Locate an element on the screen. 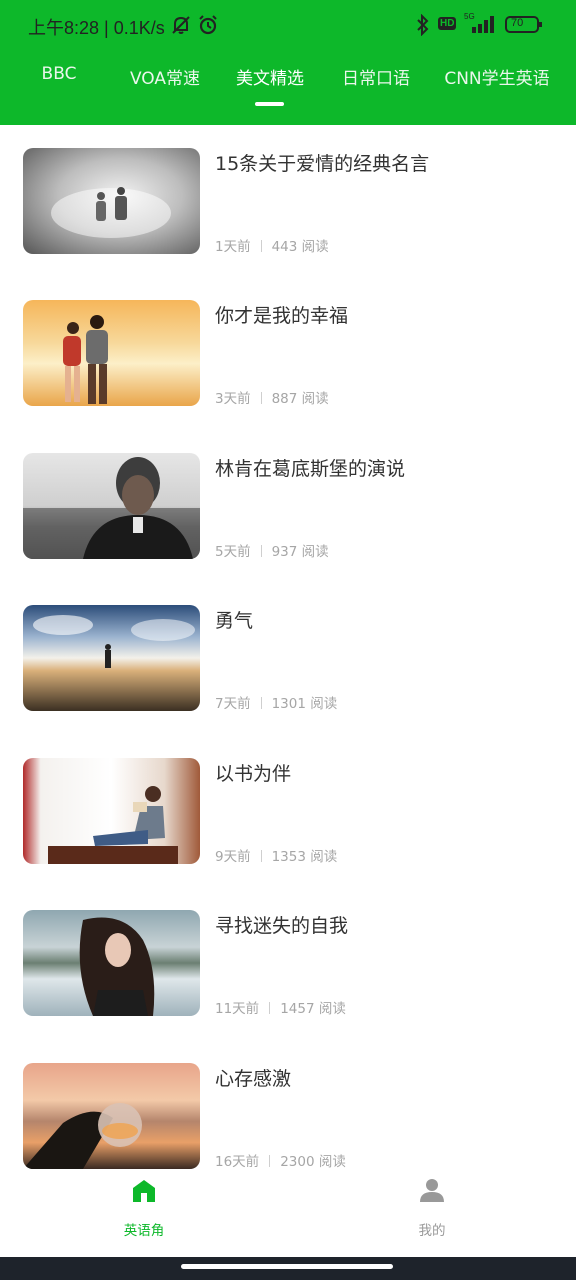 The width and height of the screenshot is (576, 1280). article-meta: 11天前 1457 阅读 is located at coordinates (280, 1007).